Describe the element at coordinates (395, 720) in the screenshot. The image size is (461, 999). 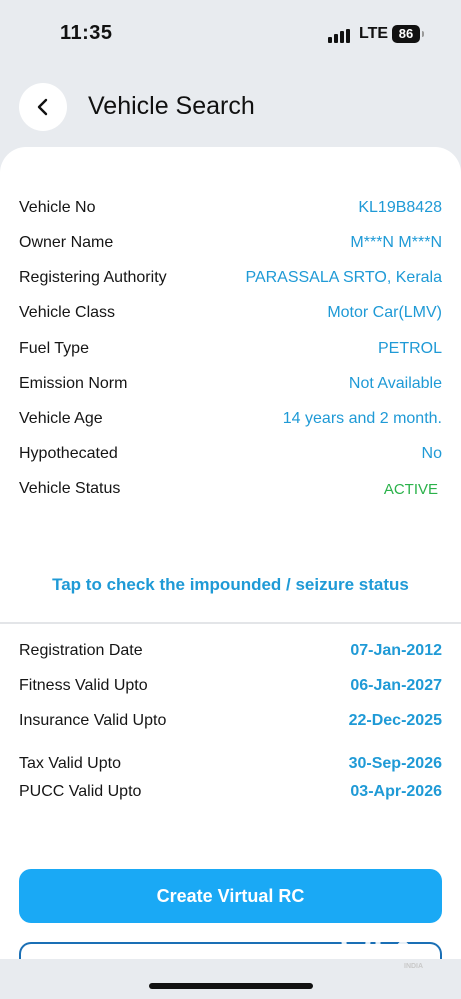
I see `validity-value: 22-Dec-2025` at that location.